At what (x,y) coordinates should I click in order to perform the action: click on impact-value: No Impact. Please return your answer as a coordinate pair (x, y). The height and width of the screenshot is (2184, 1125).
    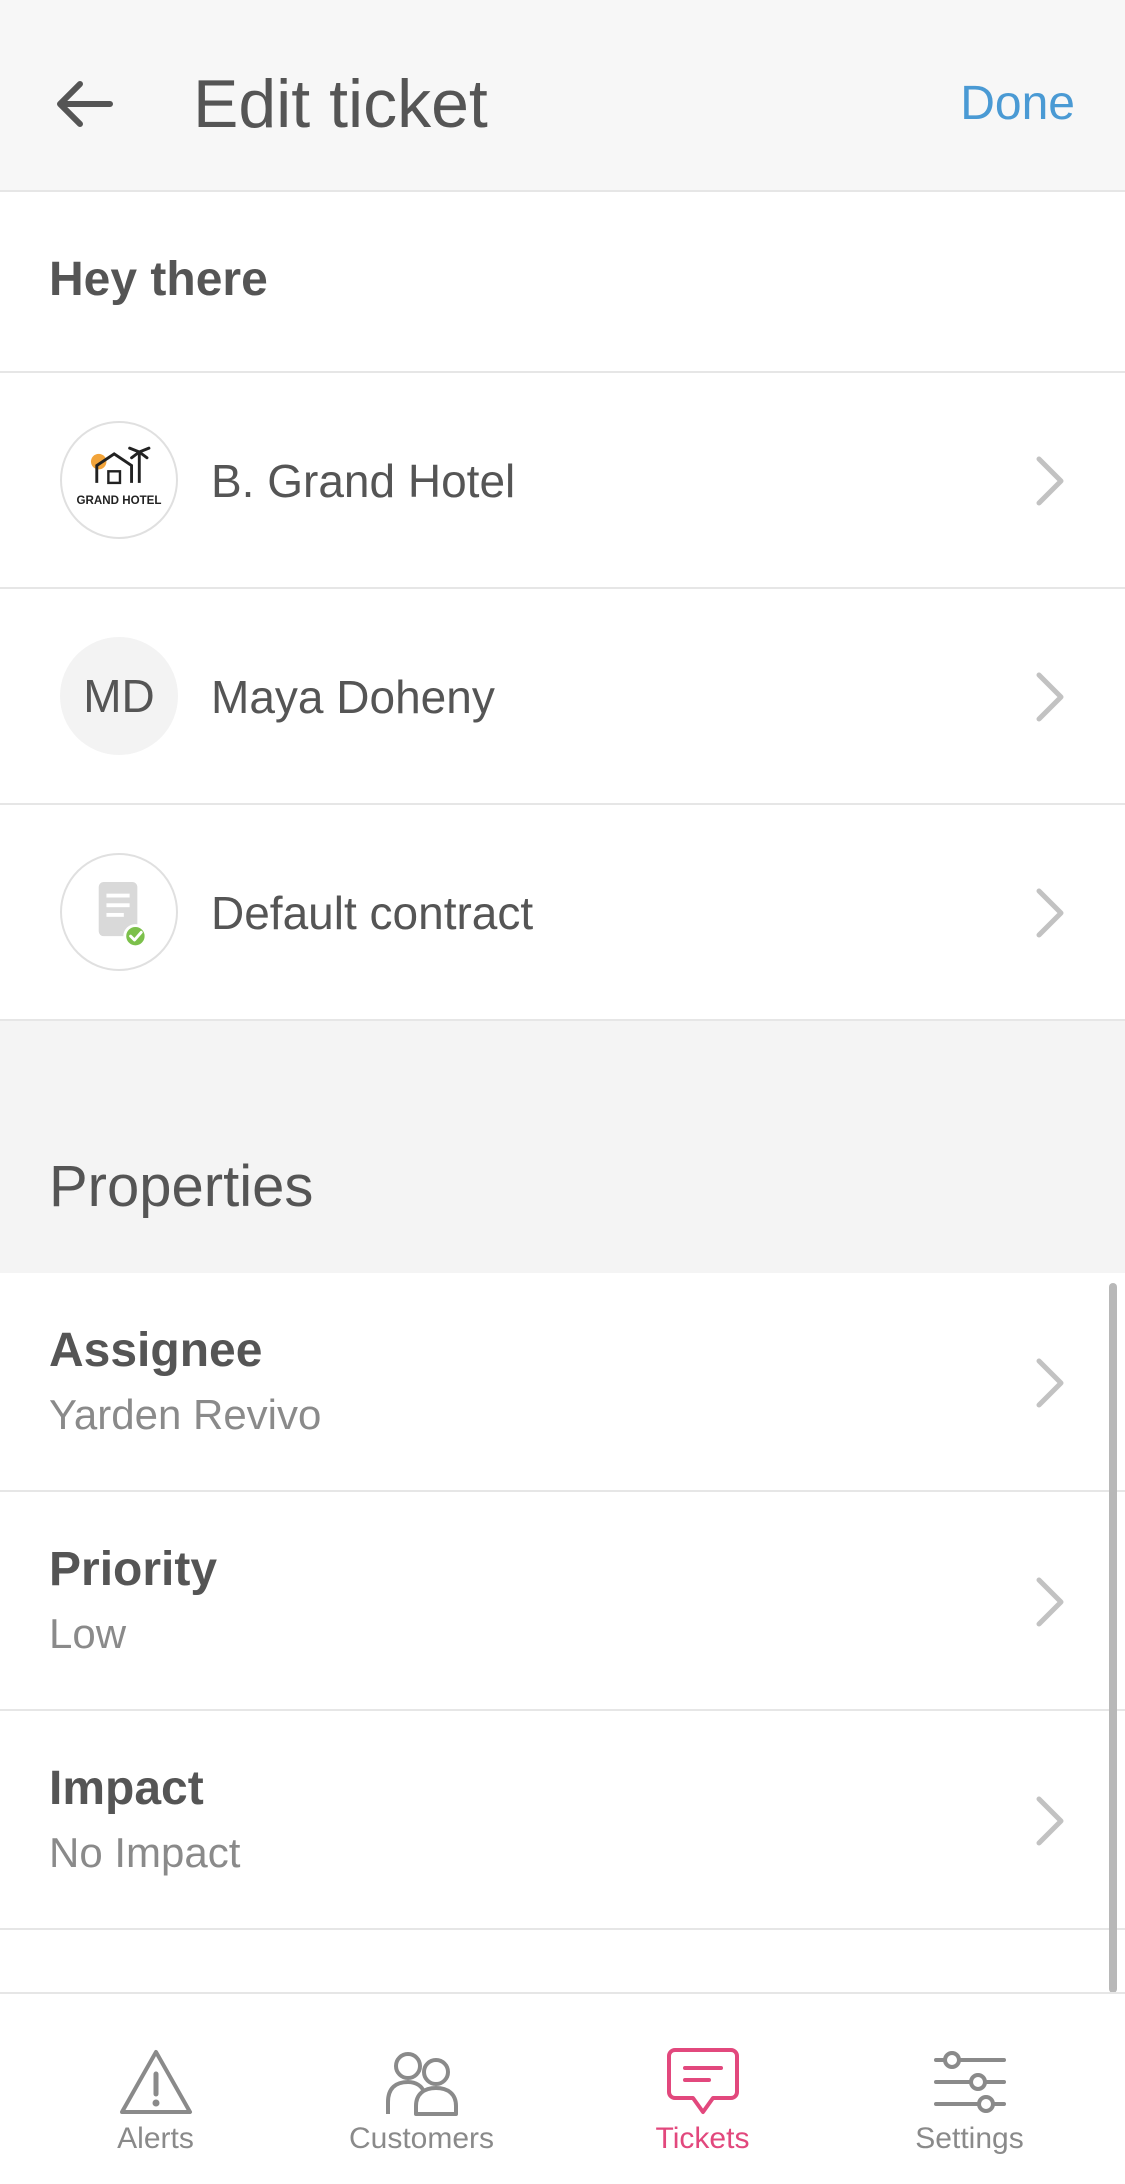
    Looking at the image, I should click on (145, 1852).